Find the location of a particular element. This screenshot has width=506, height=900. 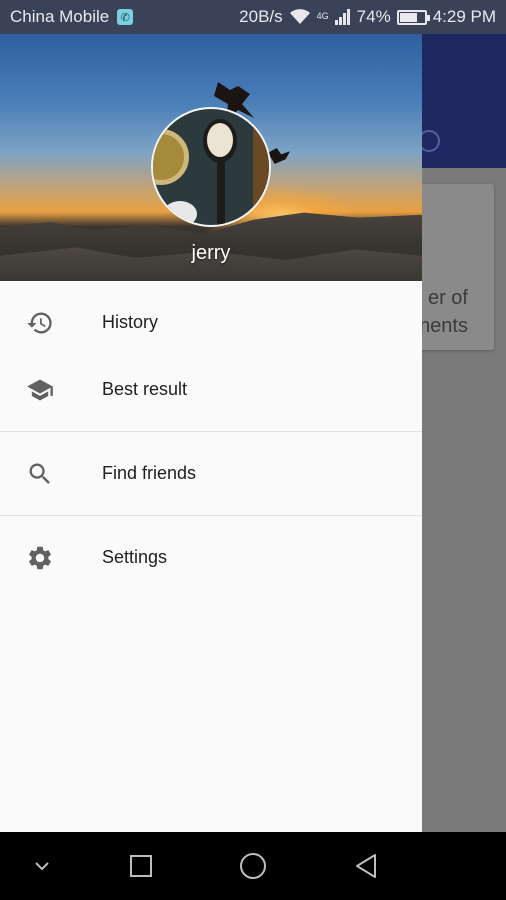

history-icon is located at coordinates (39, 322).